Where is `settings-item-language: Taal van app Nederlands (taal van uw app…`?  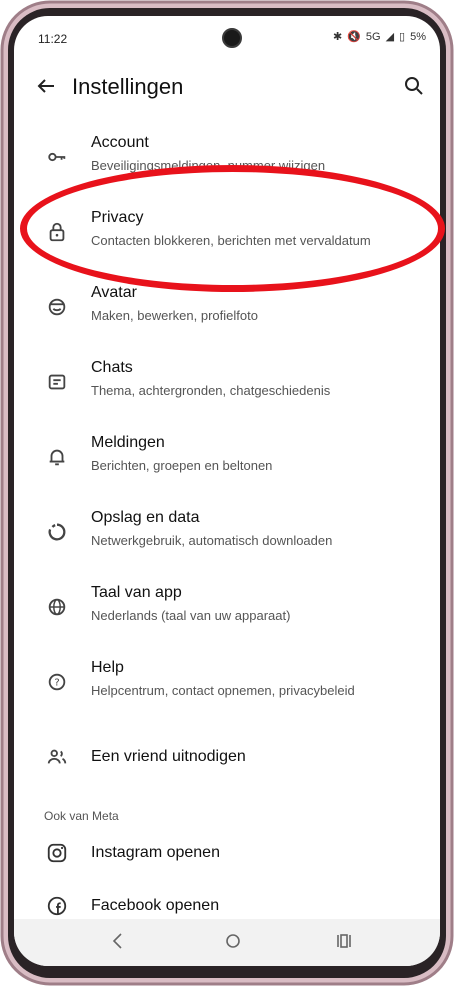 settings-item-language: Taal van app Nederlands (taal van uw app… is located at coordinates (227, 607).